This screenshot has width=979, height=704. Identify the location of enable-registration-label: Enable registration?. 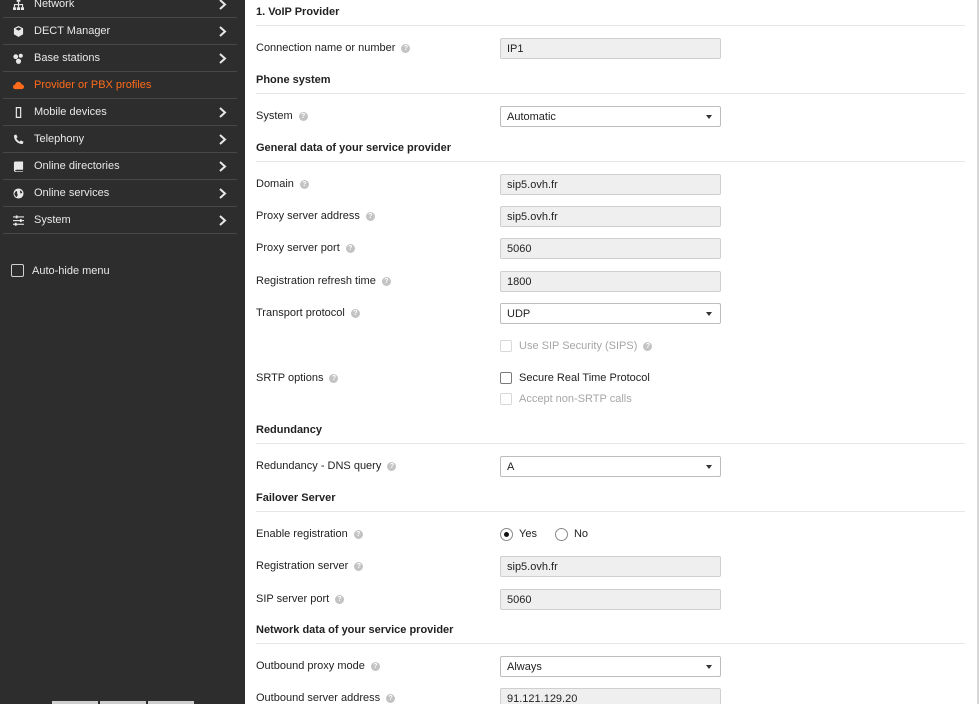
(309, 534).